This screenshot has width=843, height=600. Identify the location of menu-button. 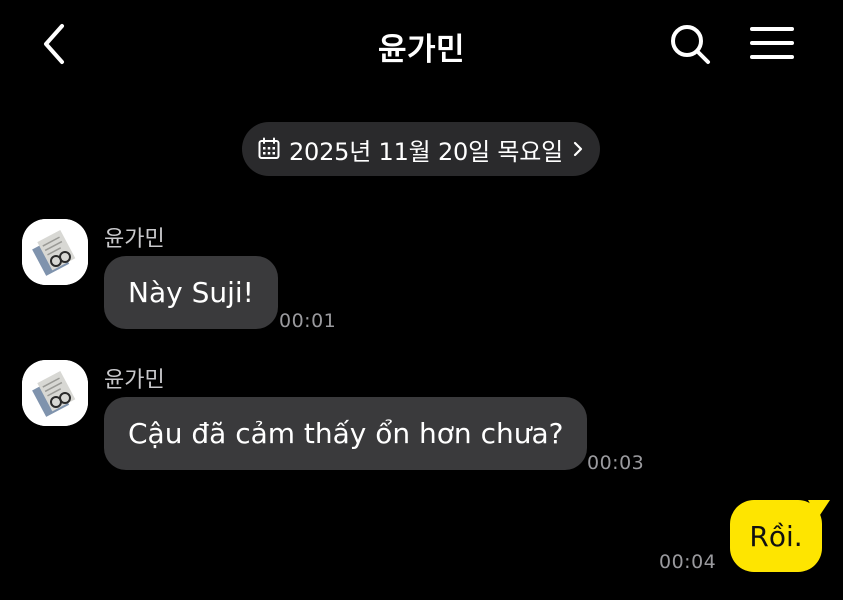
(772, 44).